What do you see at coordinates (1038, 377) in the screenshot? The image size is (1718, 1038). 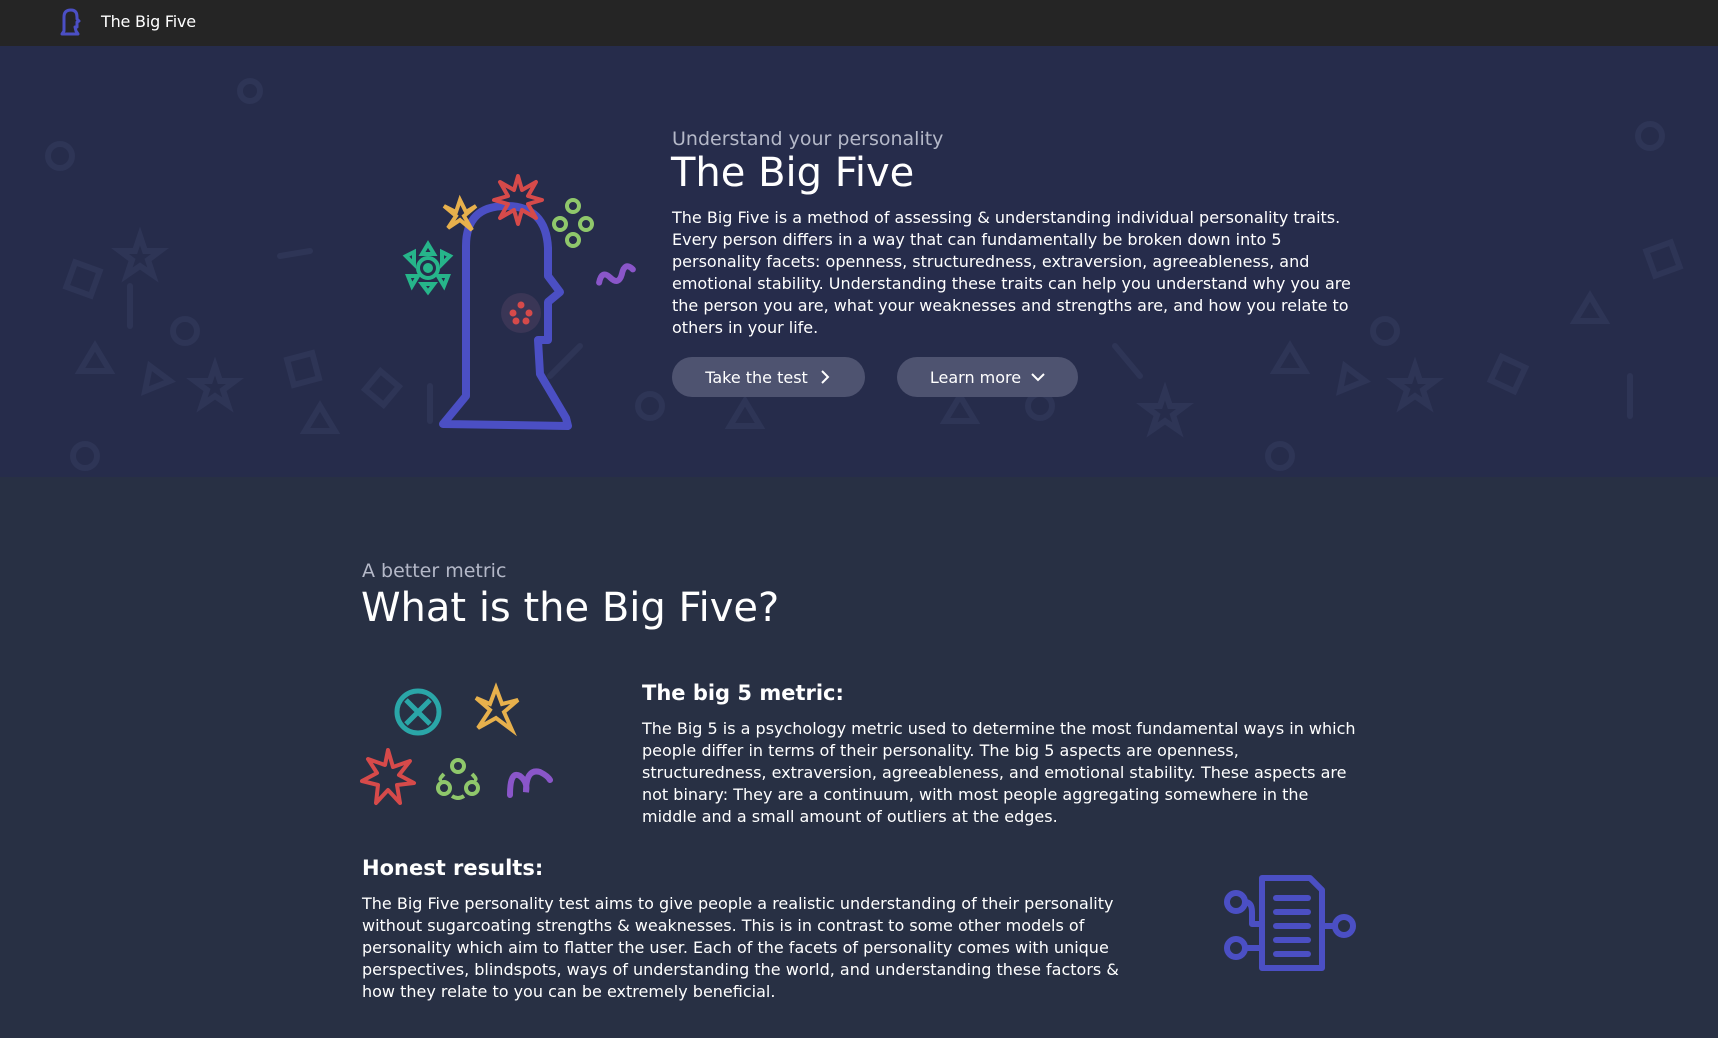 I see `chevron-down-icon` at bounding box center [1038, 377].